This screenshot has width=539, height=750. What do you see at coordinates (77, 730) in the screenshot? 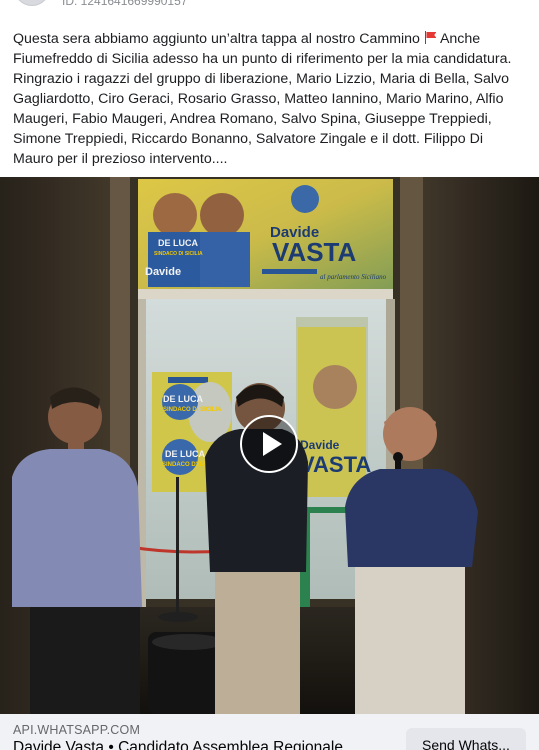
I see `link-domain: API.WHATSAPP.COM` at bounding box center [77, 730].